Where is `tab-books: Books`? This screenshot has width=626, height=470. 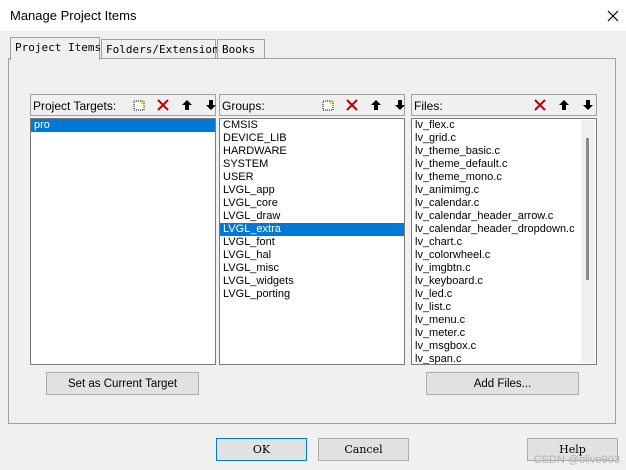 tab-books: Books is located at coordinates (241, 49).